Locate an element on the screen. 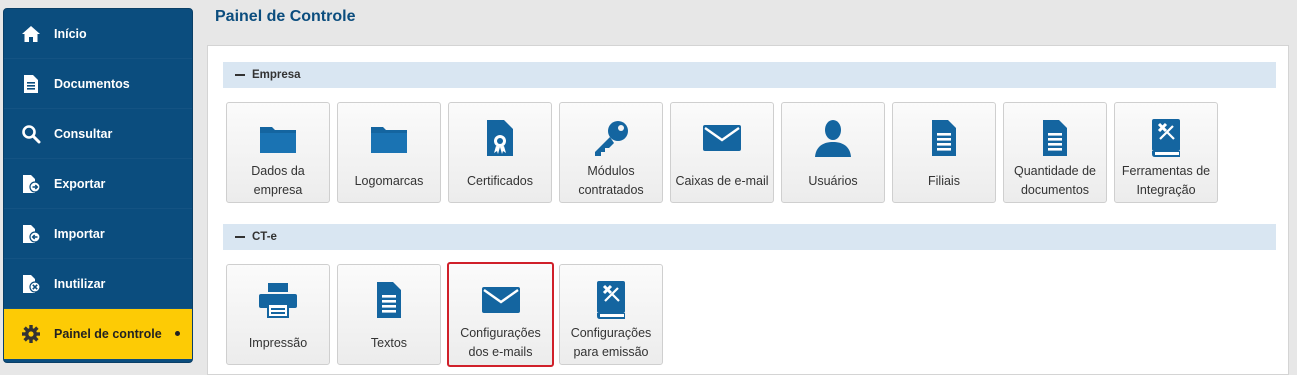  active-indicator is located at coordinates (177, 333).